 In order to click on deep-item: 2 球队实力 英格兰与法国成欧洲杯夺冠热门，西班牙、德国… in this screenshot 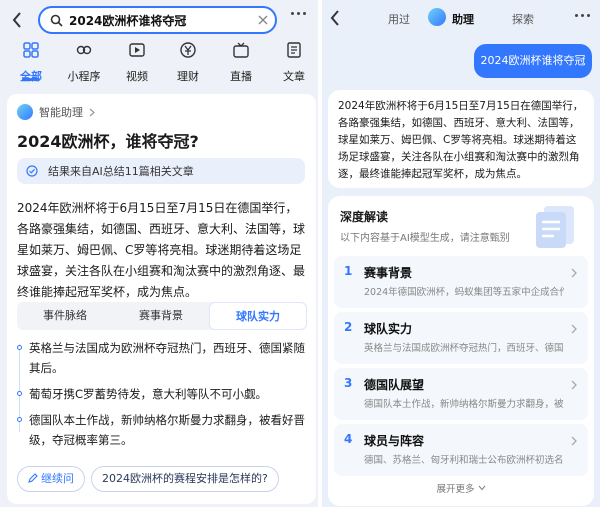, I will do `click(461, 338)`.